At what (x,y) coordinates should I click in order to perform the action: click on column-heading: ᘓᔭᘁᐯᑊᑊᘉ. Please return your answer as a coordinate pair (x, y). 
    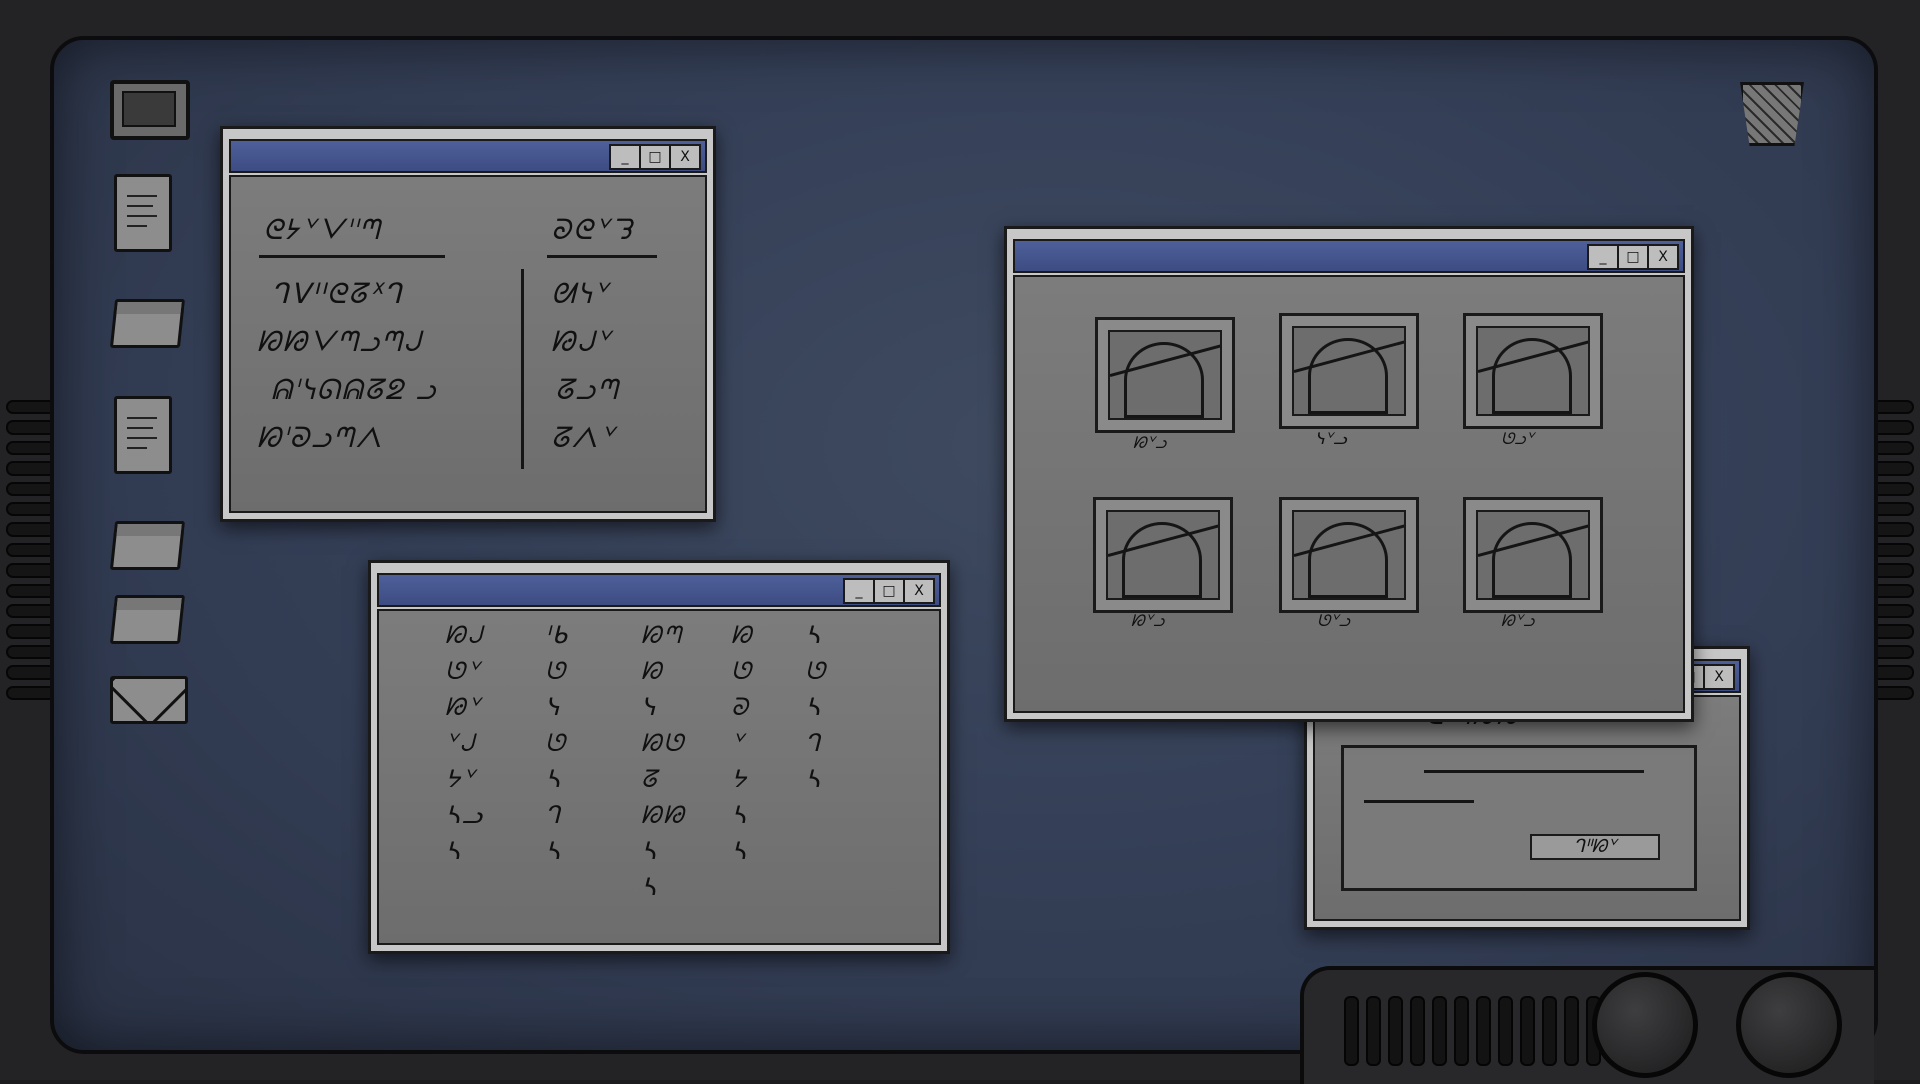
    Looking at the image, I should click on (322, 229).